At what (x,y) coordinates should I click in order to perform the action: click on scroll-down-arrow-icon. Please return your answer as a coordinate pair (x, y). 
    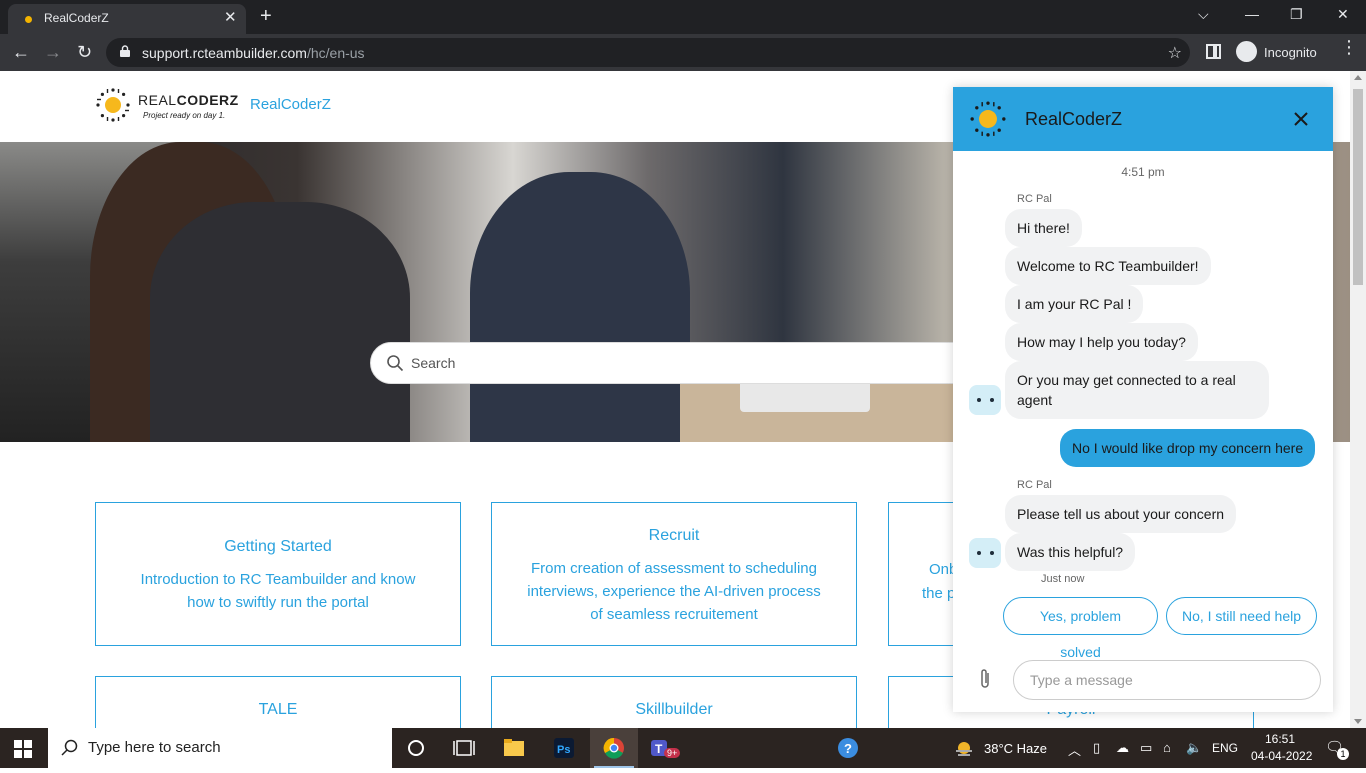
    Looking at the image, I should click on (1358, 721).